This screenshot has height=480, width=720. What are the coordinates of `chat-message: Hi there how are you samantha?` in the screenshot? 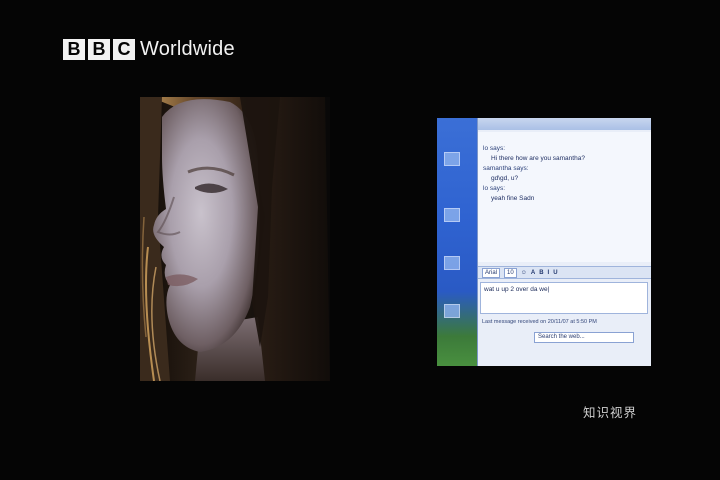 It's located at (538, 158).